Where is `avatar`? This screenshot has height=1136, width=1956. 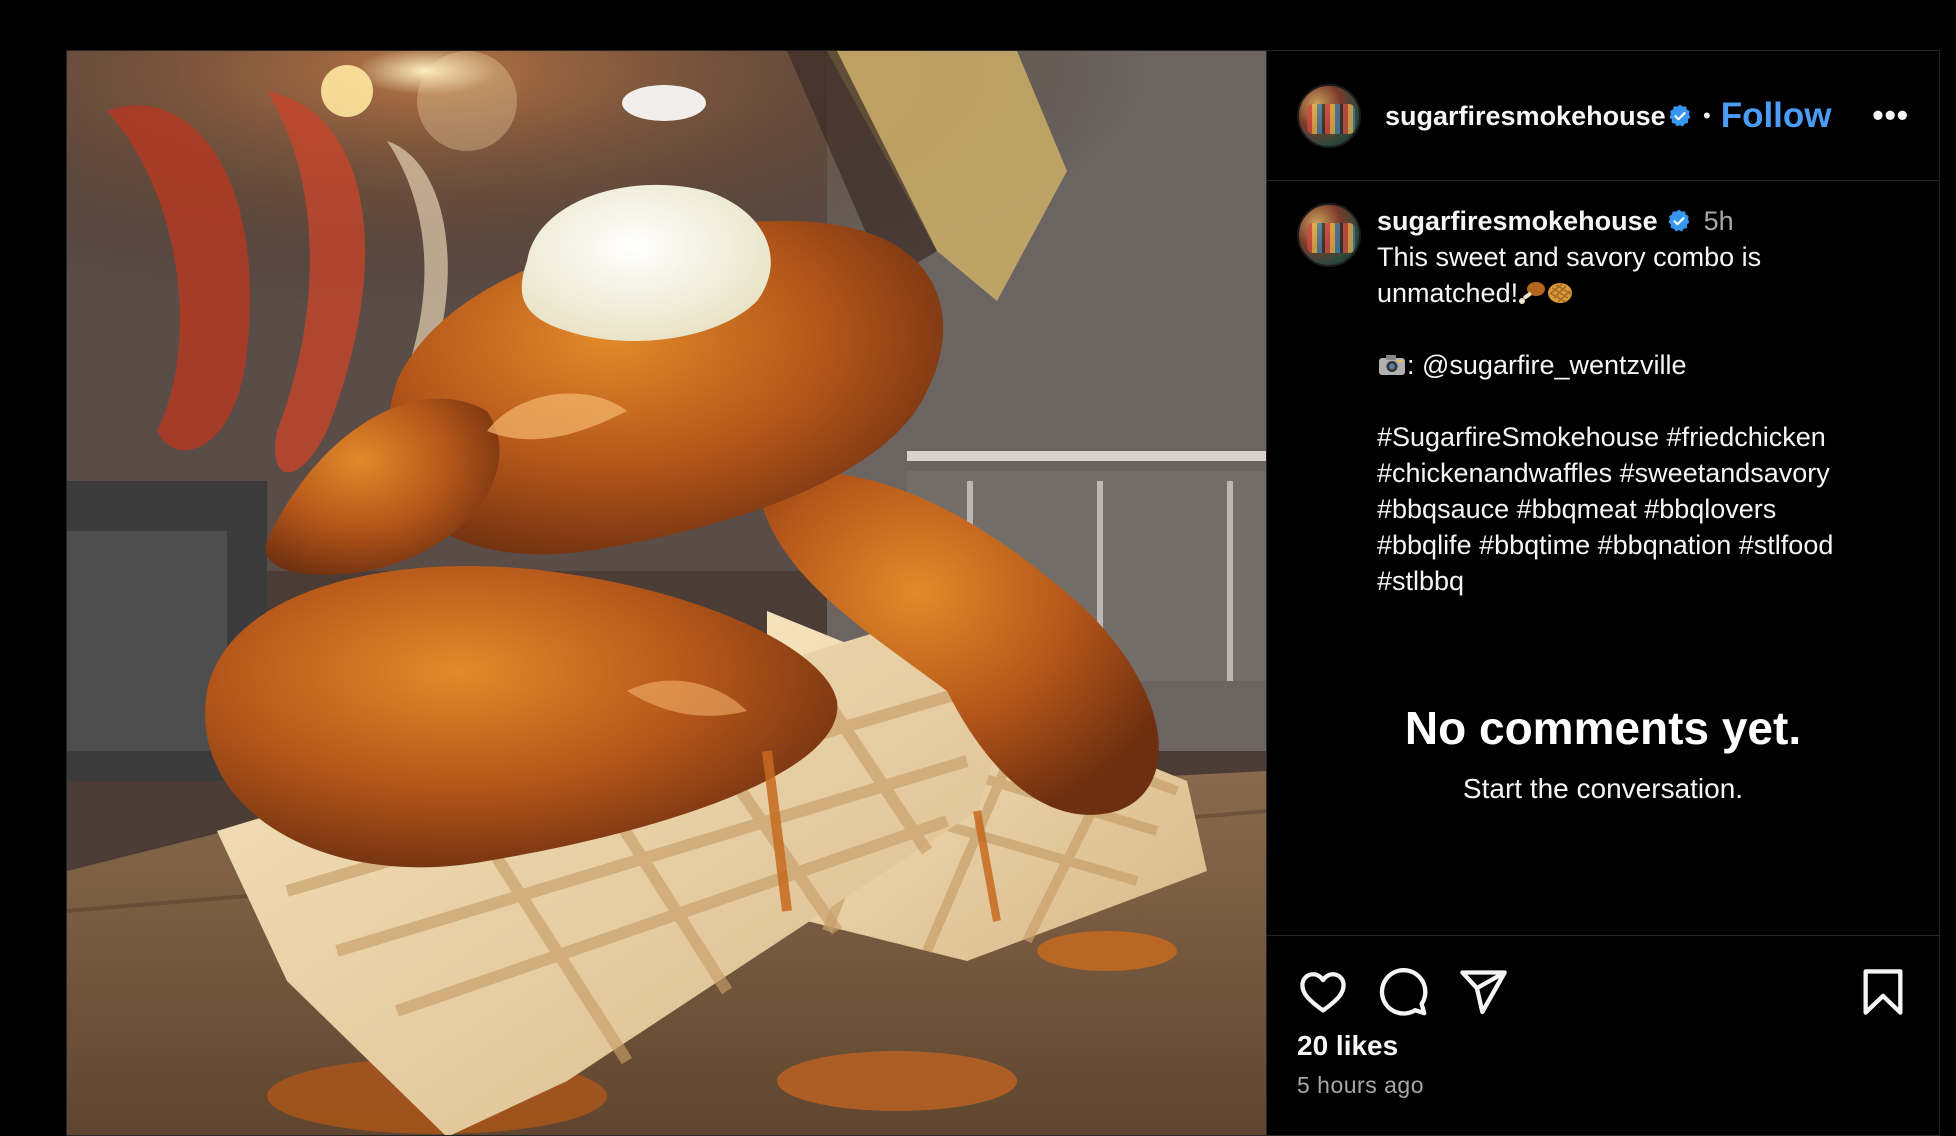 avatar is located at coordinates (1329, 115).